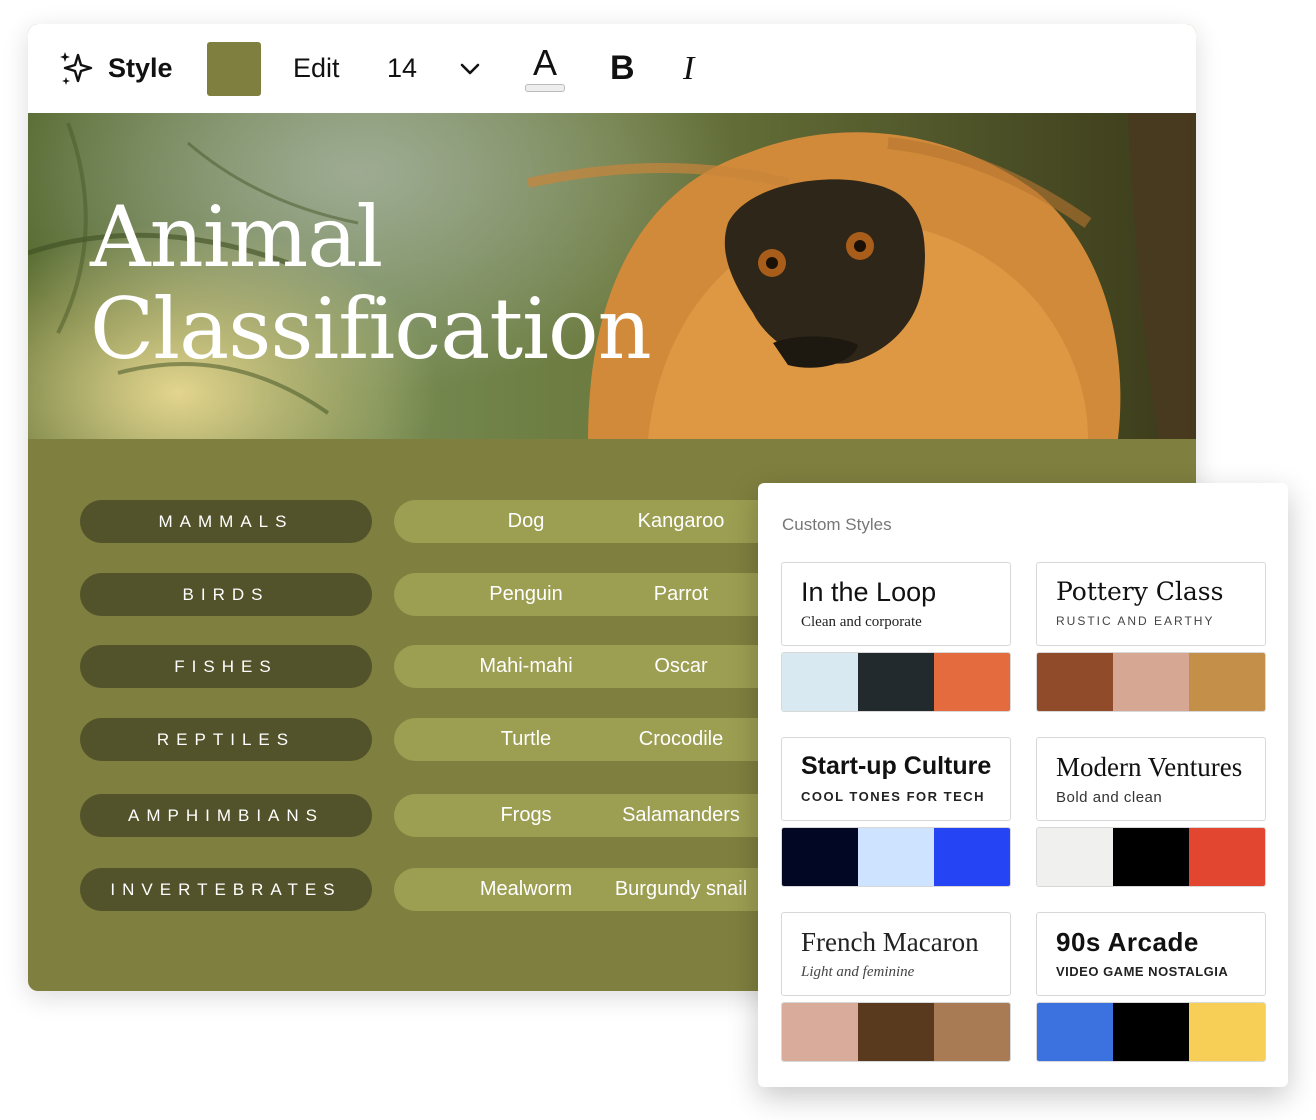 Image resolution: width=1316 pixels, height=1120 pixels. Describe the element at coordinates (837, 524) in the screenshot. I see `panel-title: Custom Styles` at that location.